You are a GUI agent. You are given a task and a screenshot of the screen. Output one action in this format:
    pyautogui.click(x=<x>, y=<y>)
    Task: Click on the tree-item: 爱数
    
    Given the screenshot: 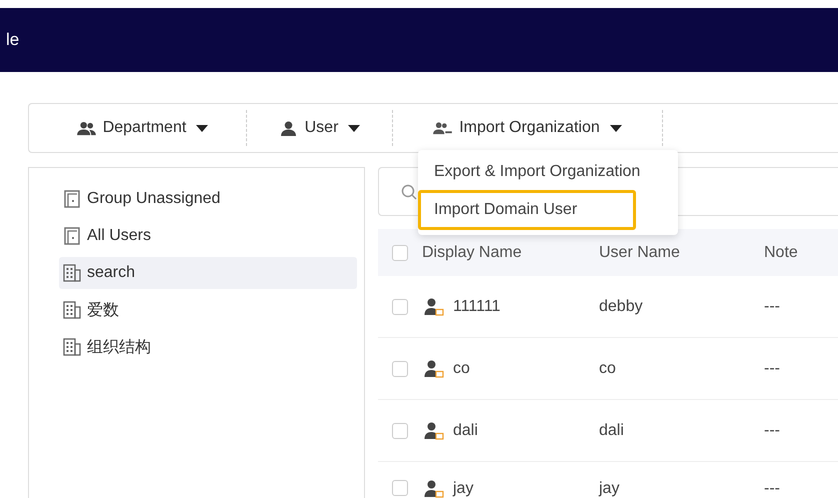 What is the action you would take?
    pyautogui.click(x=208, y=310)
    